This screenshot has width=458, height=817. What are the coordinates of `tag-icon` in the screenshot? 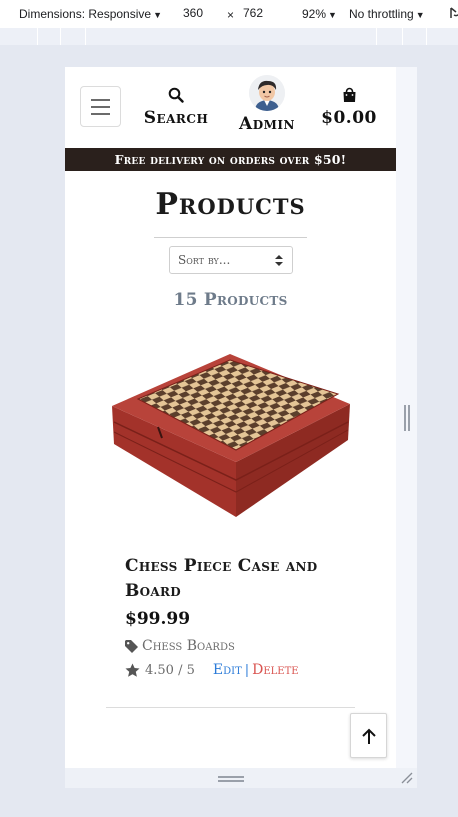 It's located at (131, 646).